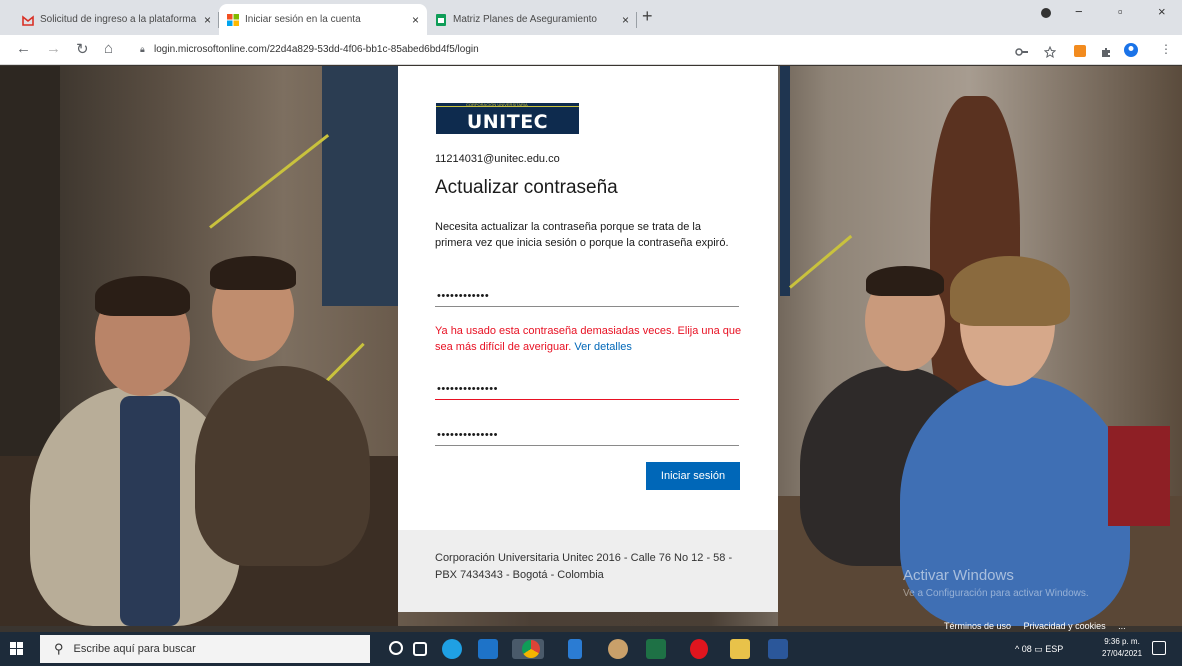 The width and height of the screenshot is (1182, 666). What do you see at coordinates (82, 49) in the screenshot?
I see `reload-icon: ↻` at bounding box center [82, 49].